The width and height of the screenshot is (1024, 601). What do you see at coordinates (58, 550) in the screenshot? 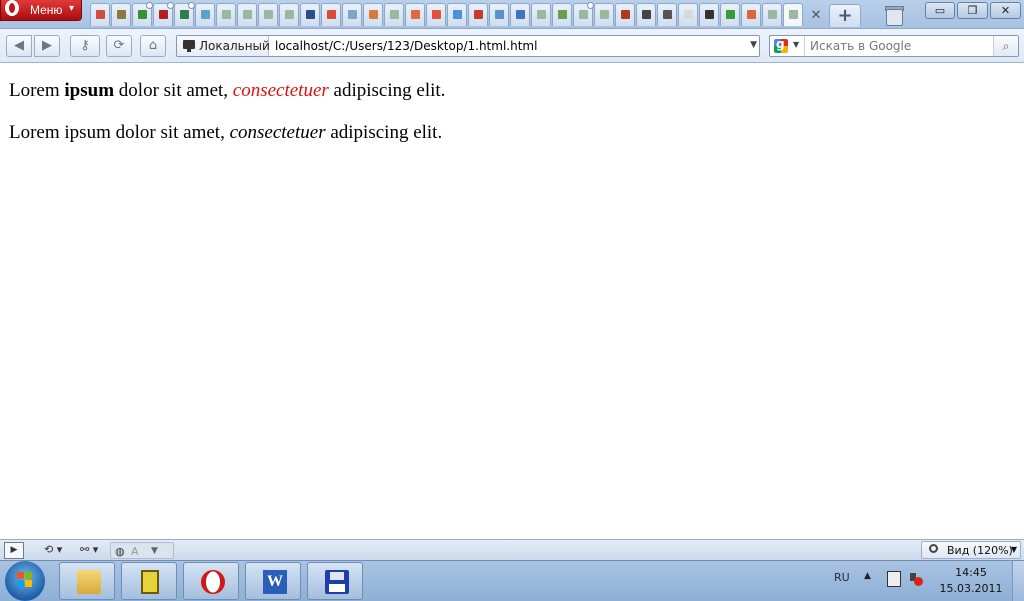
I see `sync-icon: ⟲ ▾` at bounding box center [58, 550].